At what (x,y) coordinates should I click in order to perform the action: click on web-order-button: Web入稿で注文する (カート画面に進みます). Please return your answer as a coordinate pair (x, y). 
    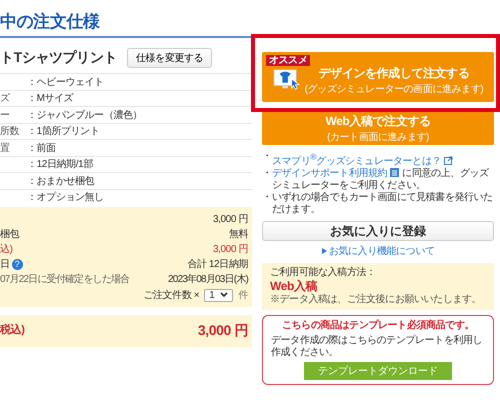
    Looking at the image, I should click on (378, 128).